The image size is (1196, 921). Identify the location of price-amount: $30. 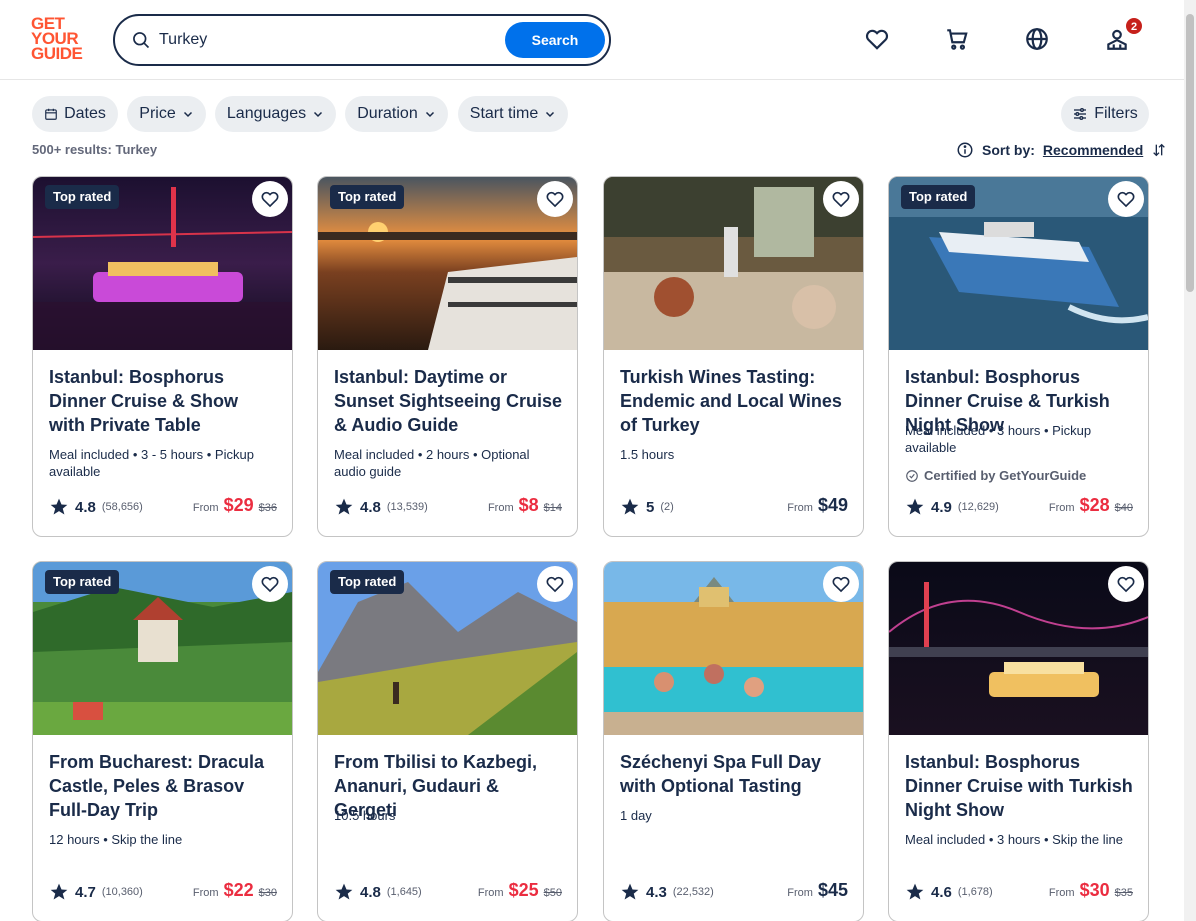
(1094, 890).